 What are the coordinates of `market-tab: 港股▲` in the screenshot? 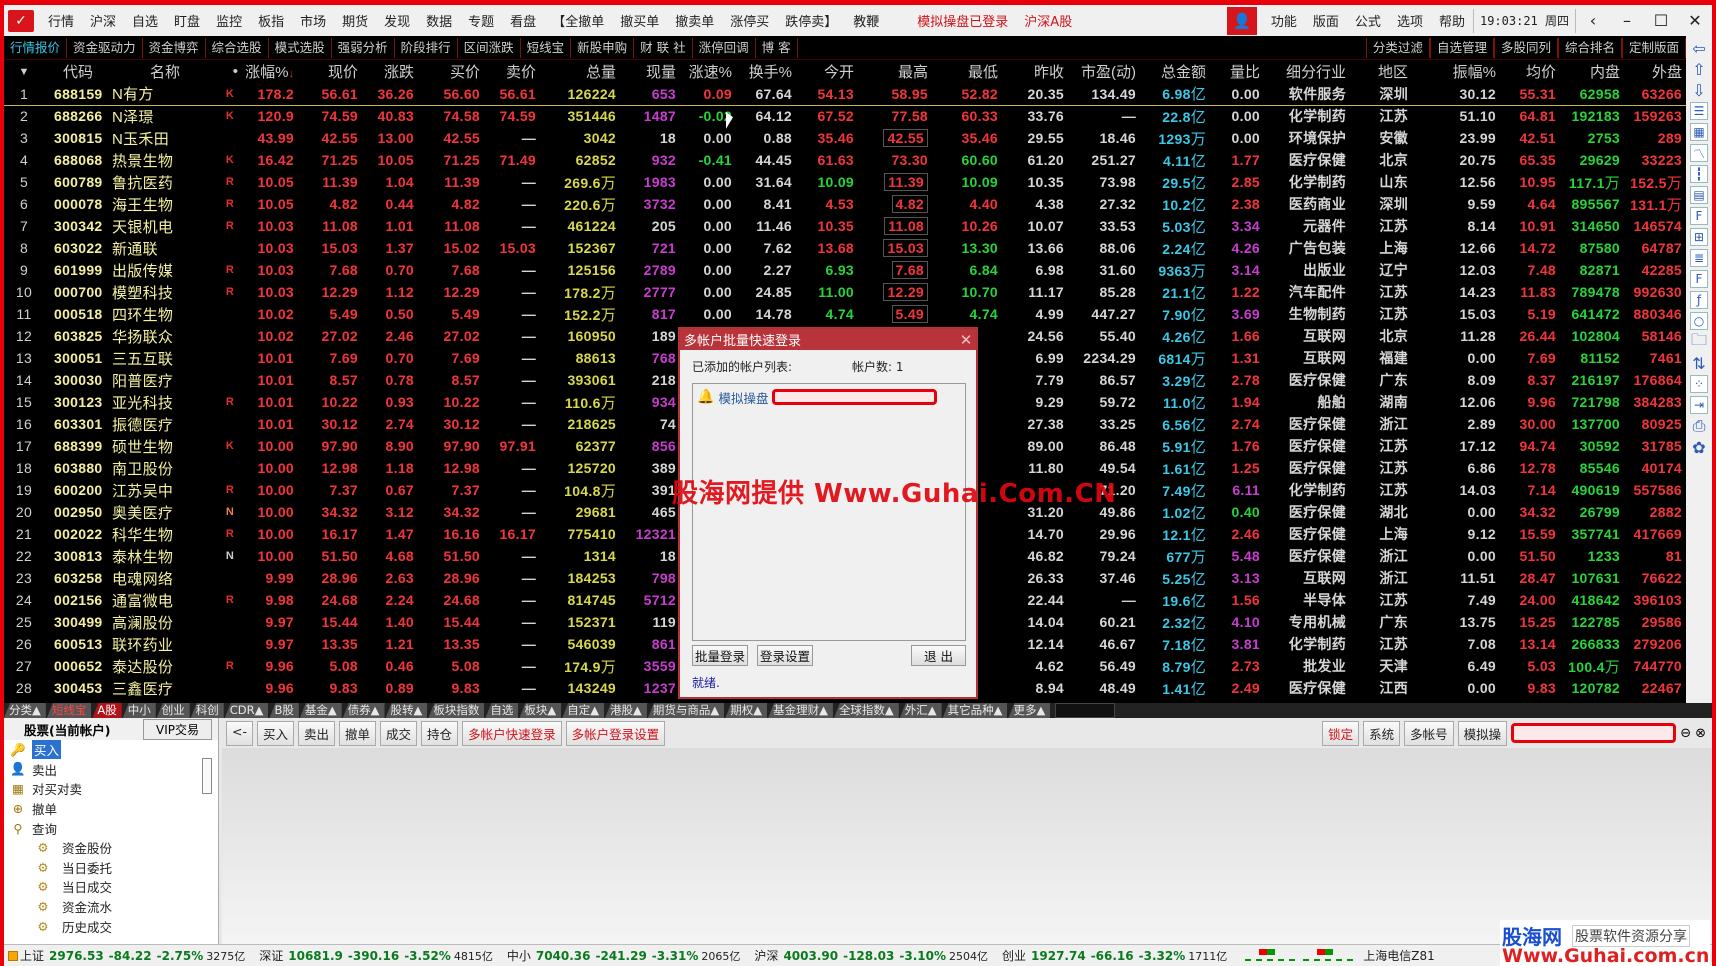 It's located at (626, 710).